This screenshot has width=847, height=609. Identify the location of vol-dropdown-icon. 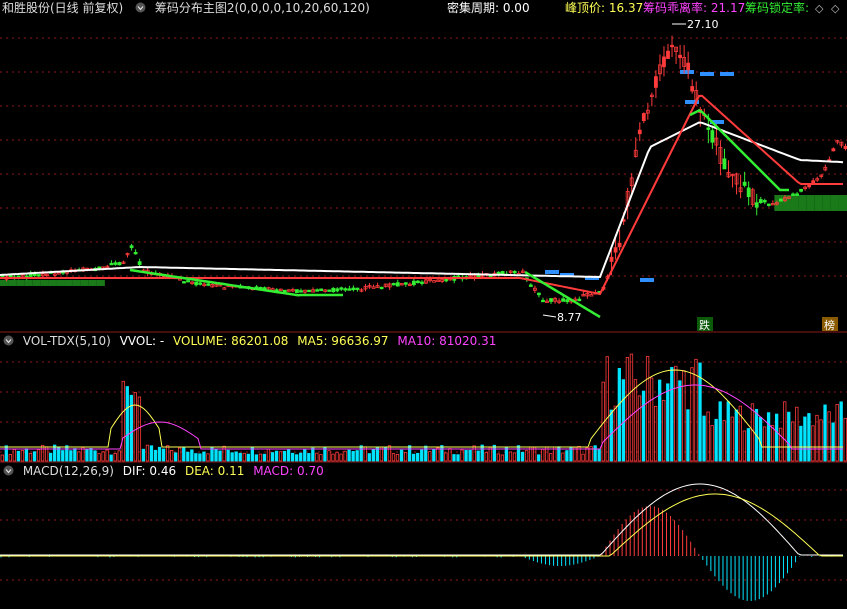
(8, 340).